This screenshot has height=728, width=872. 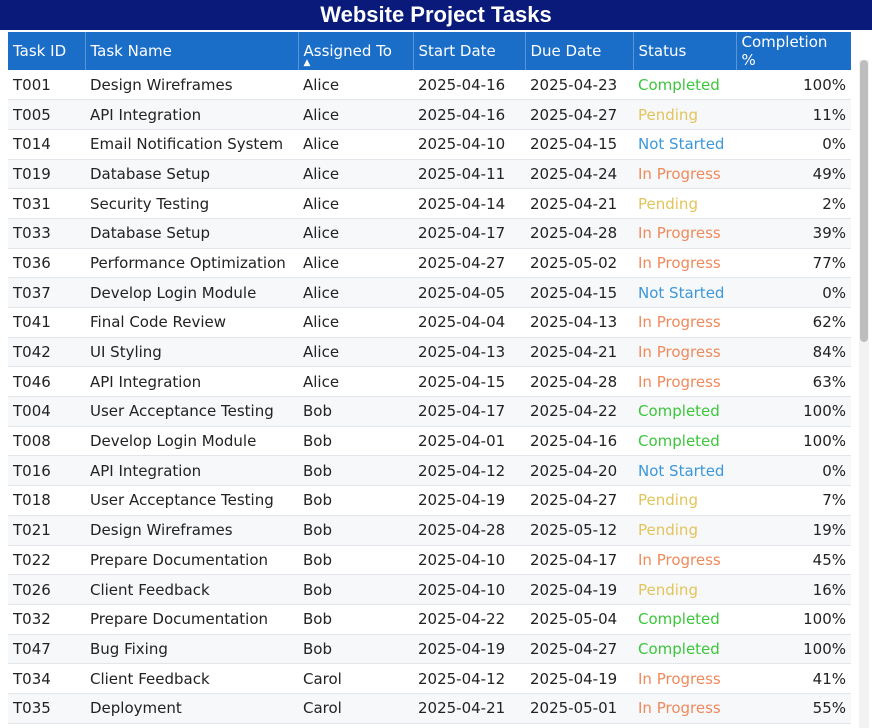 What do you see at coordinates (356, 51) in the screenshot?
I see `column-header-assigned-to: Assigned To ▲` at bounding box center [356, 51].